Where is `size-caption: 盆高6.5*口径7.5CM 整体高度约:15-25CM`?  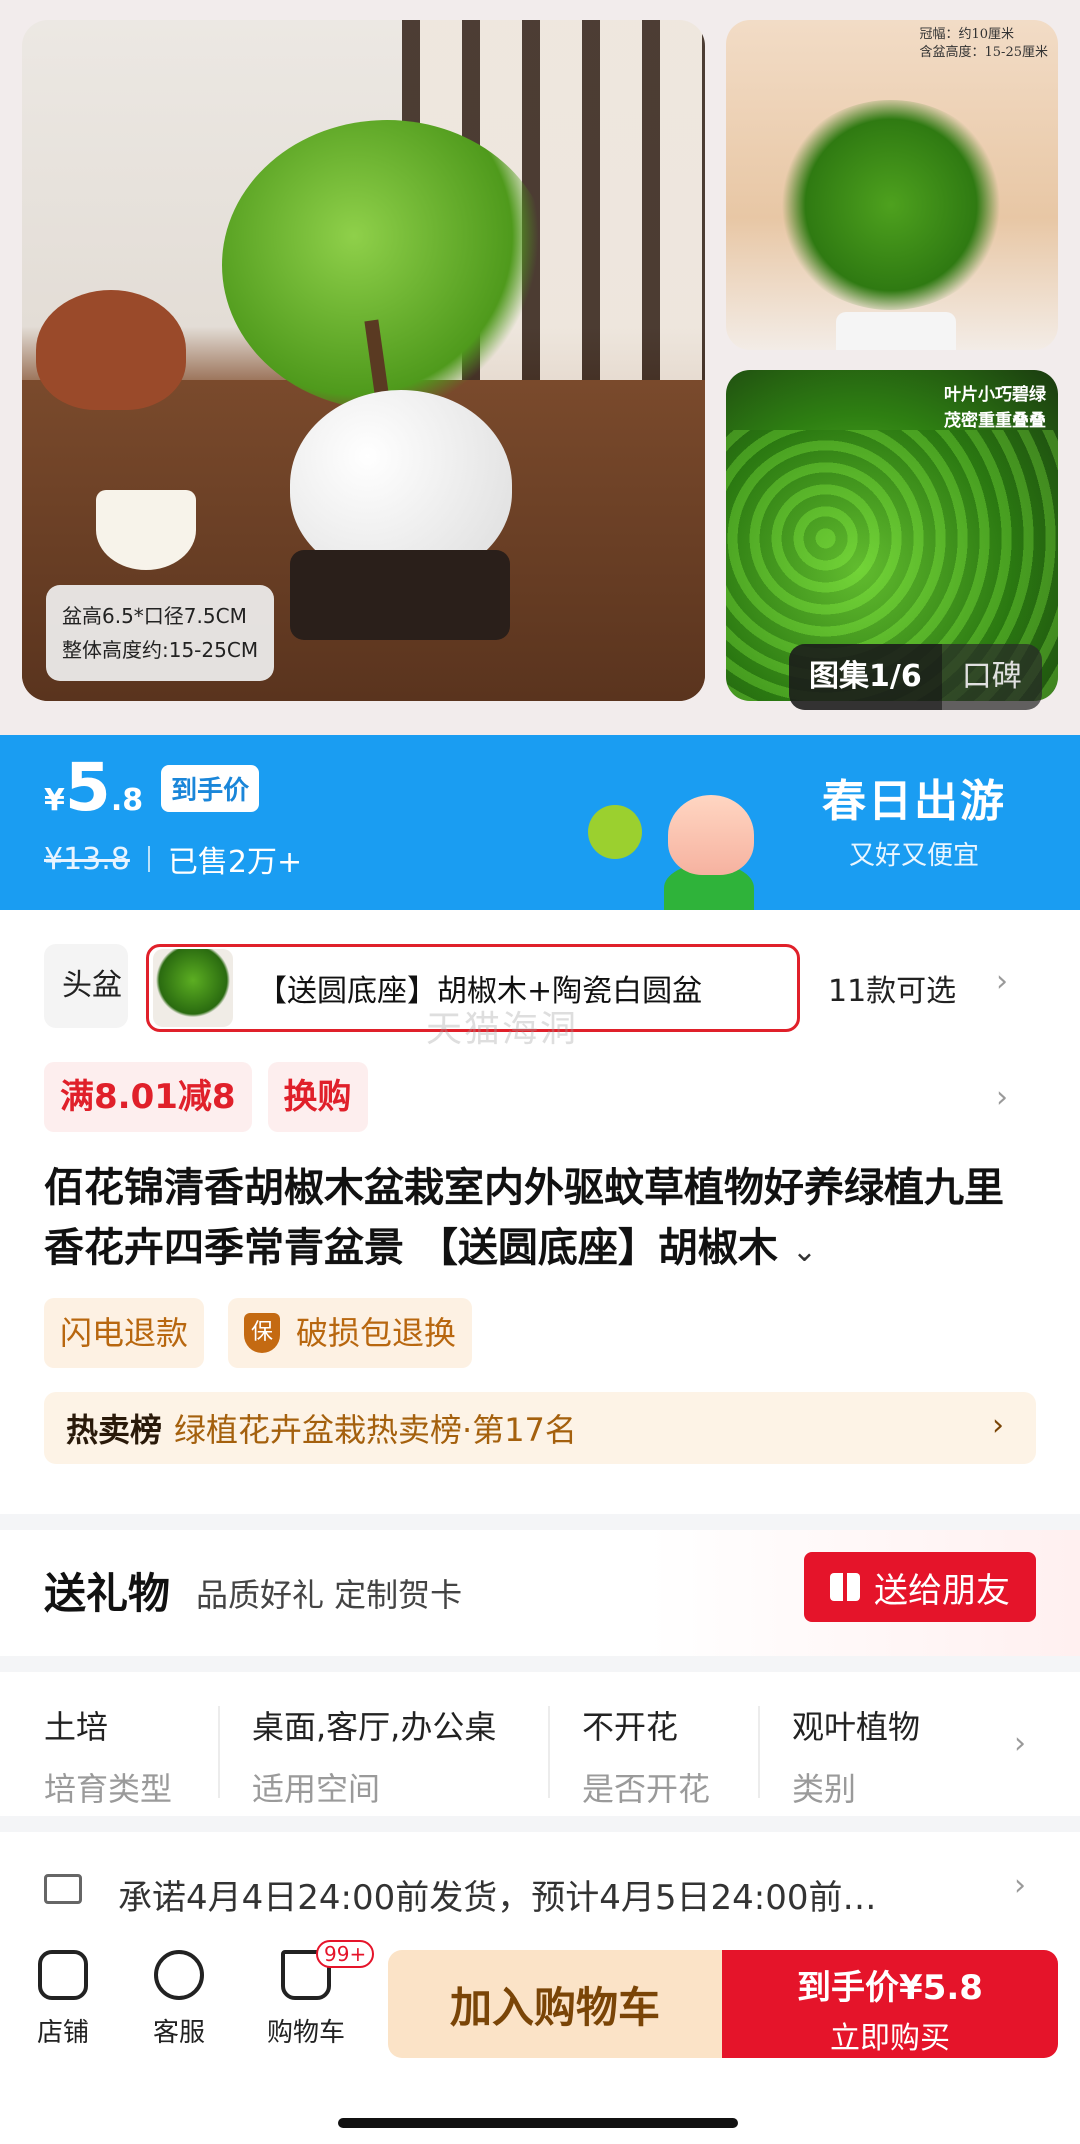 size-caption: 盆高6.5*口径7.5CM 整体高度约:15-25CM is located at coordinates (160, 633).